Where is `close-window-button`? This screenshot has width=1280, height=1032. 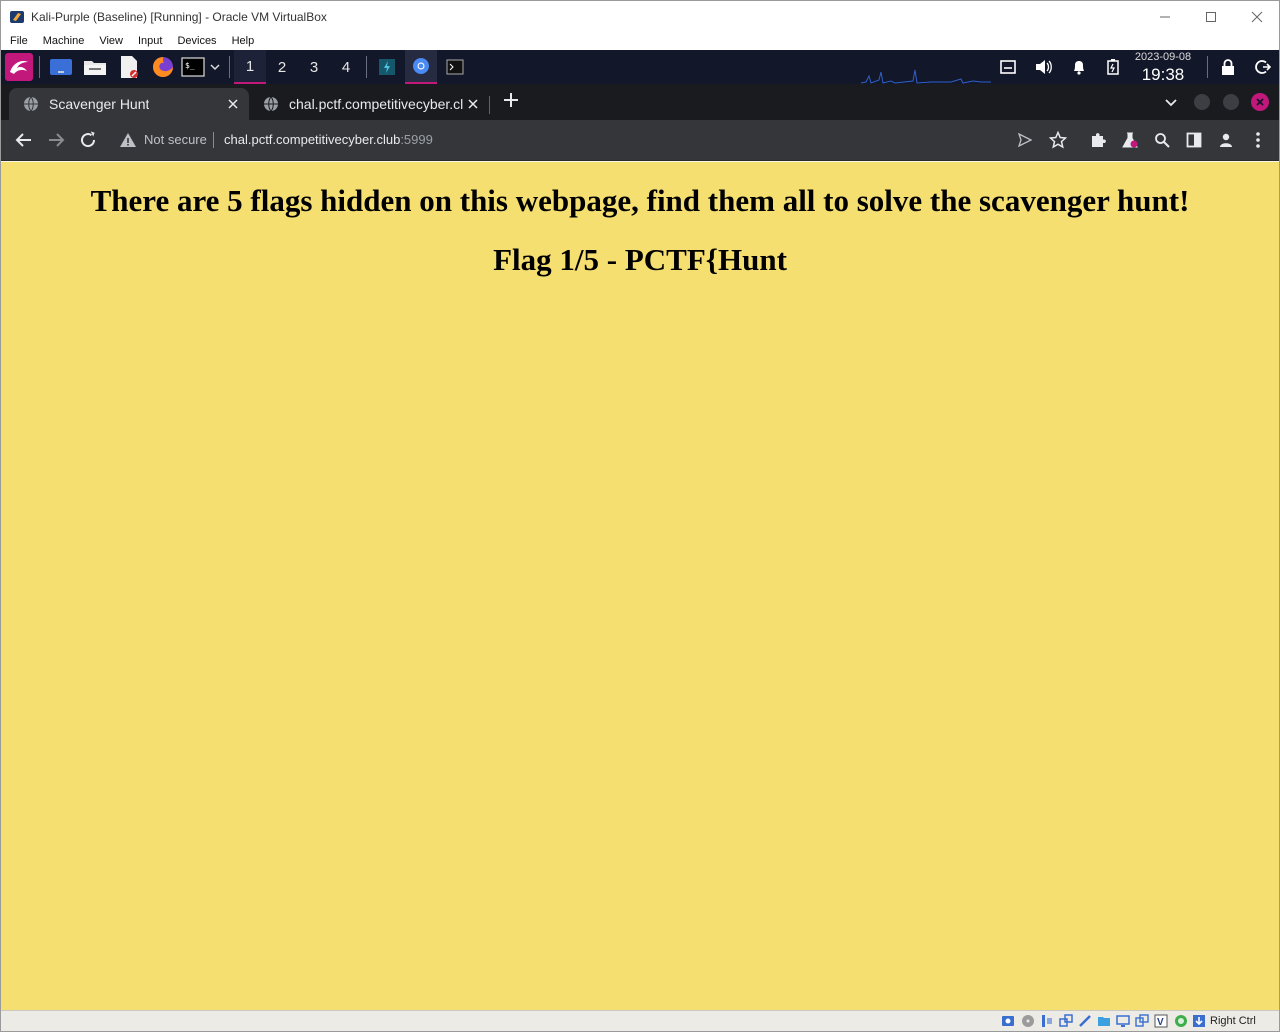
close-window-button is located at coordinates (1256, 16).